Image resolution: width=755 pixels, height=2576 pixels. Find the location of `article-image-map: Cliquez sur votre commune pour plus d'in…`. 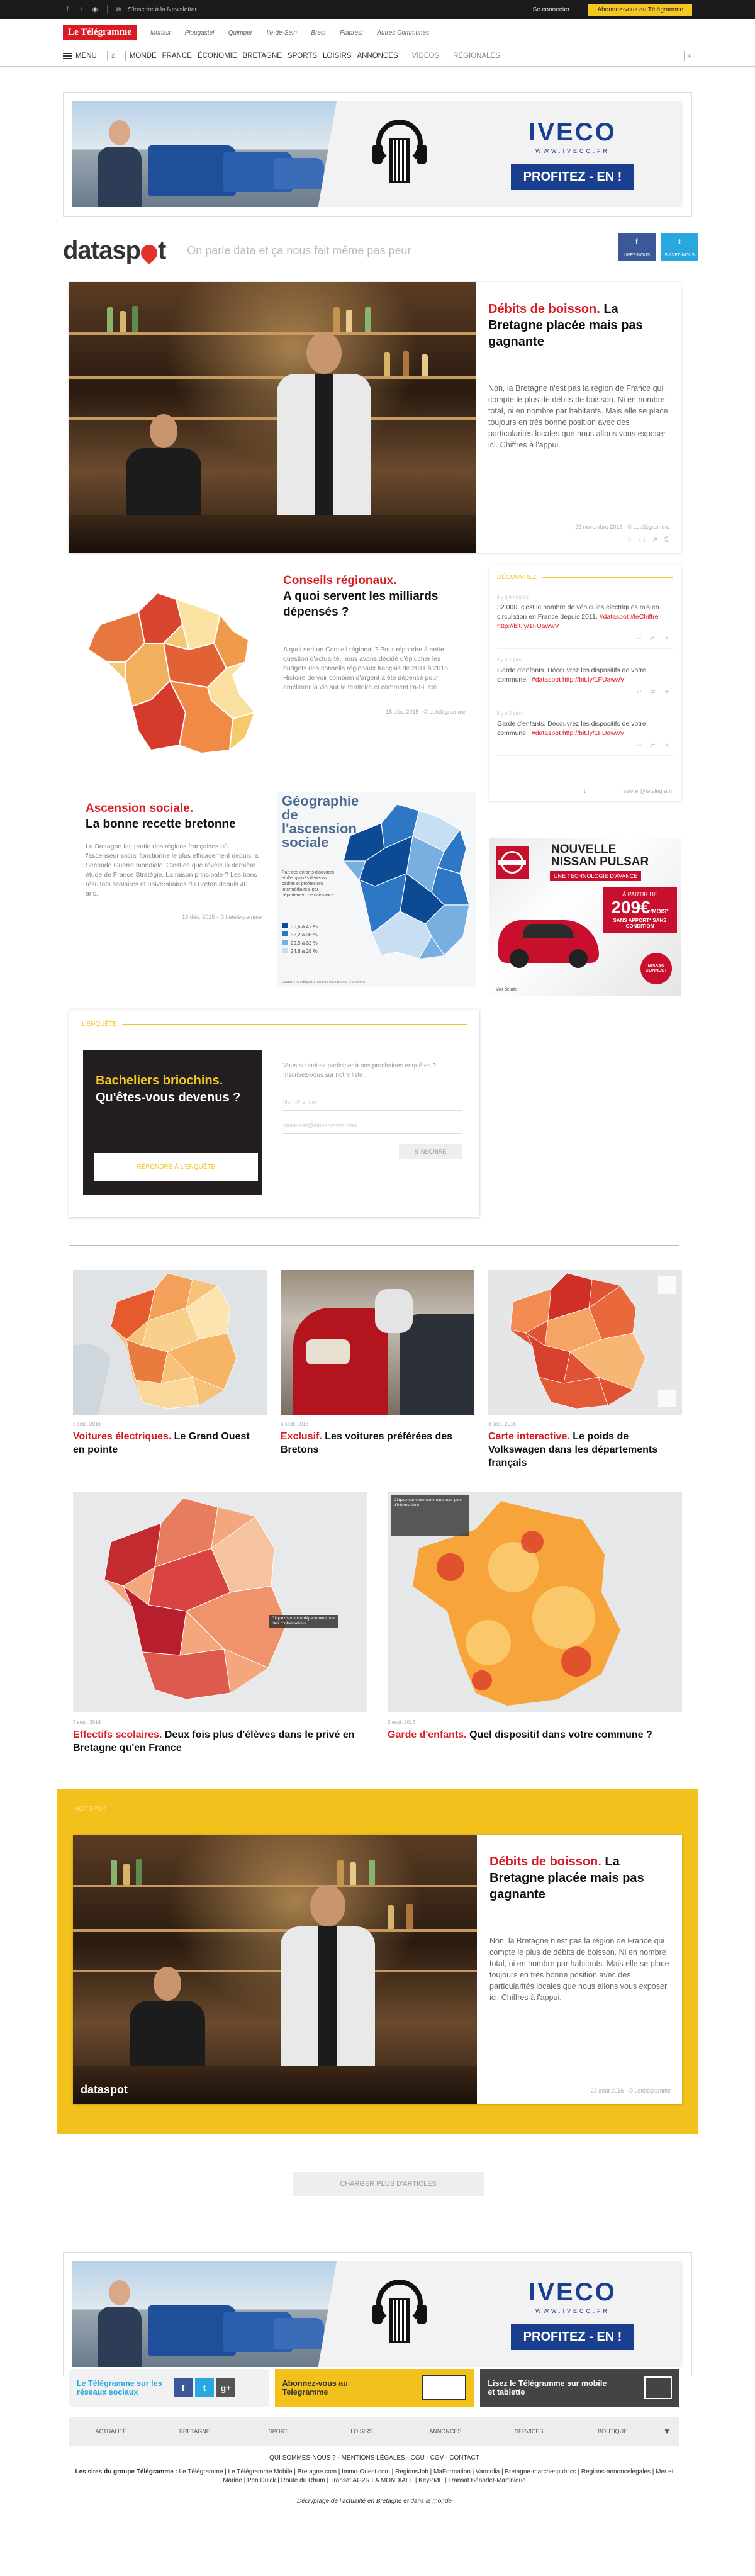

article-image-map: Cliquez sur votre commune pour plus d'in… is located at coordinates (535, 1602).